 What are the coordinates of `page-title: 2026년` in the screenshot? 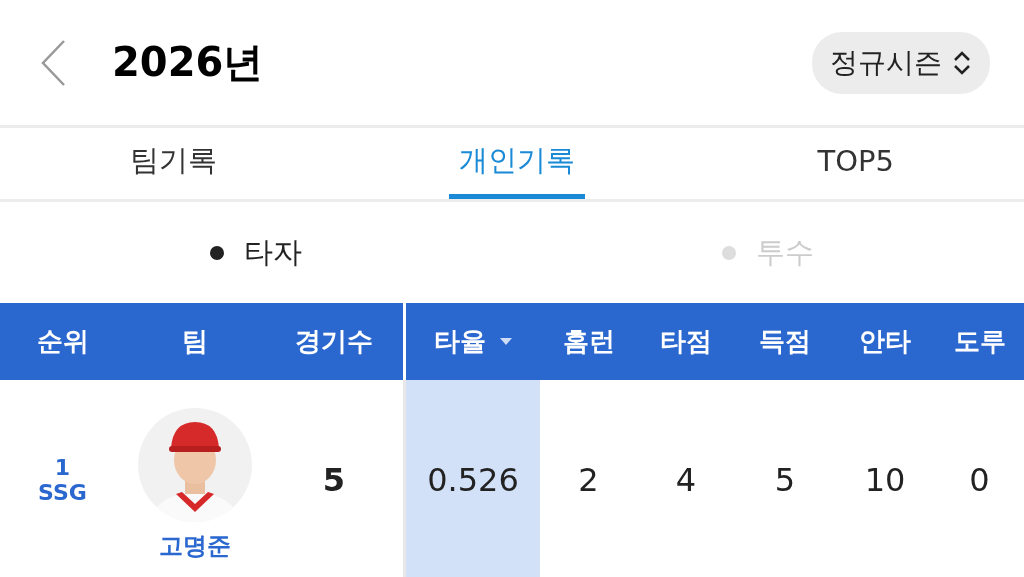 It's located at (188, 62).